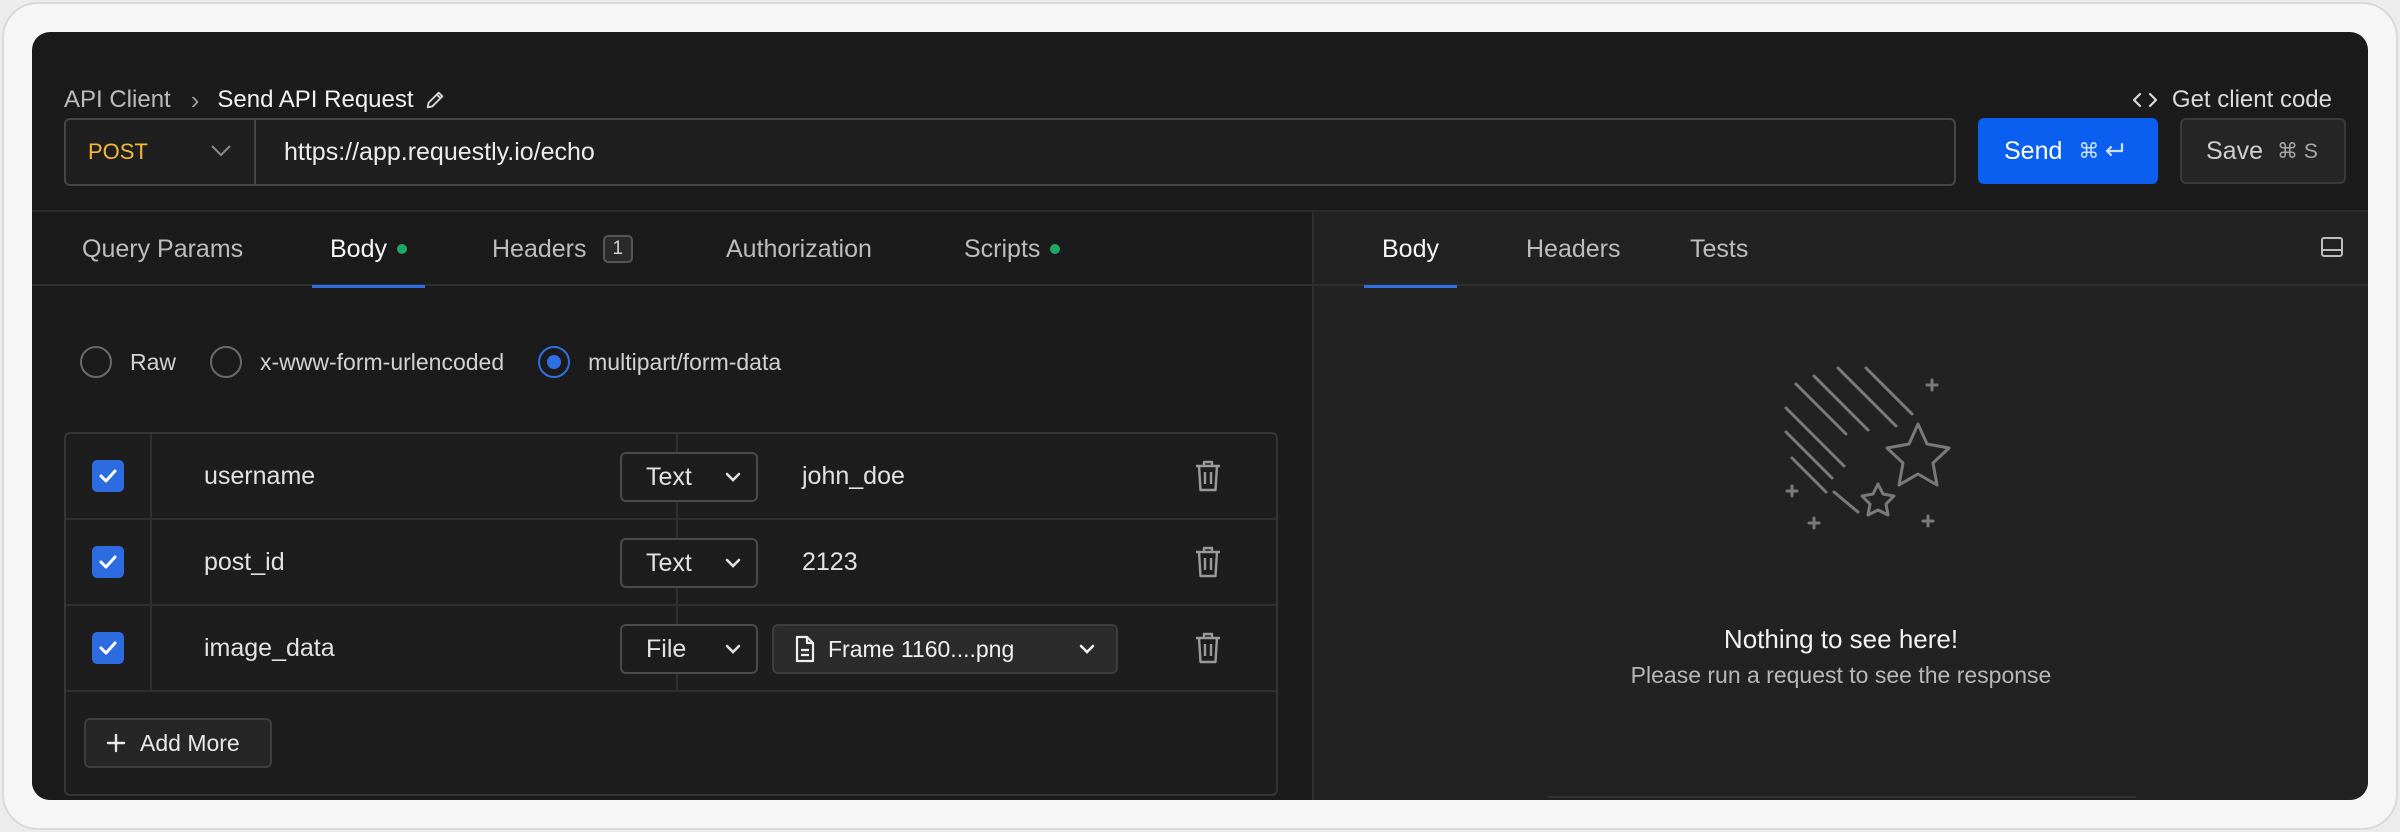 This screenshot has height=832, width=2400. What do you see at coordinates (2115, 149) in the screenshot?
I see `enter-key-icon` at bounding box center [2115, 149].